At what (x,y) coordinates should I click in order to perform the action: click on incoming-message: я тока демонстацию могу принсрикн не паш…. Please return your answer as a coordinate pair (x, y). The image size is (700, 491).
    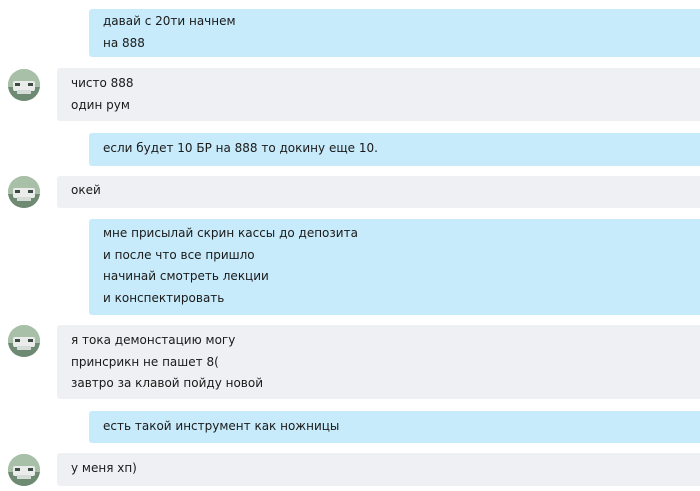
    Looking at the image, I should click on (378, 362).